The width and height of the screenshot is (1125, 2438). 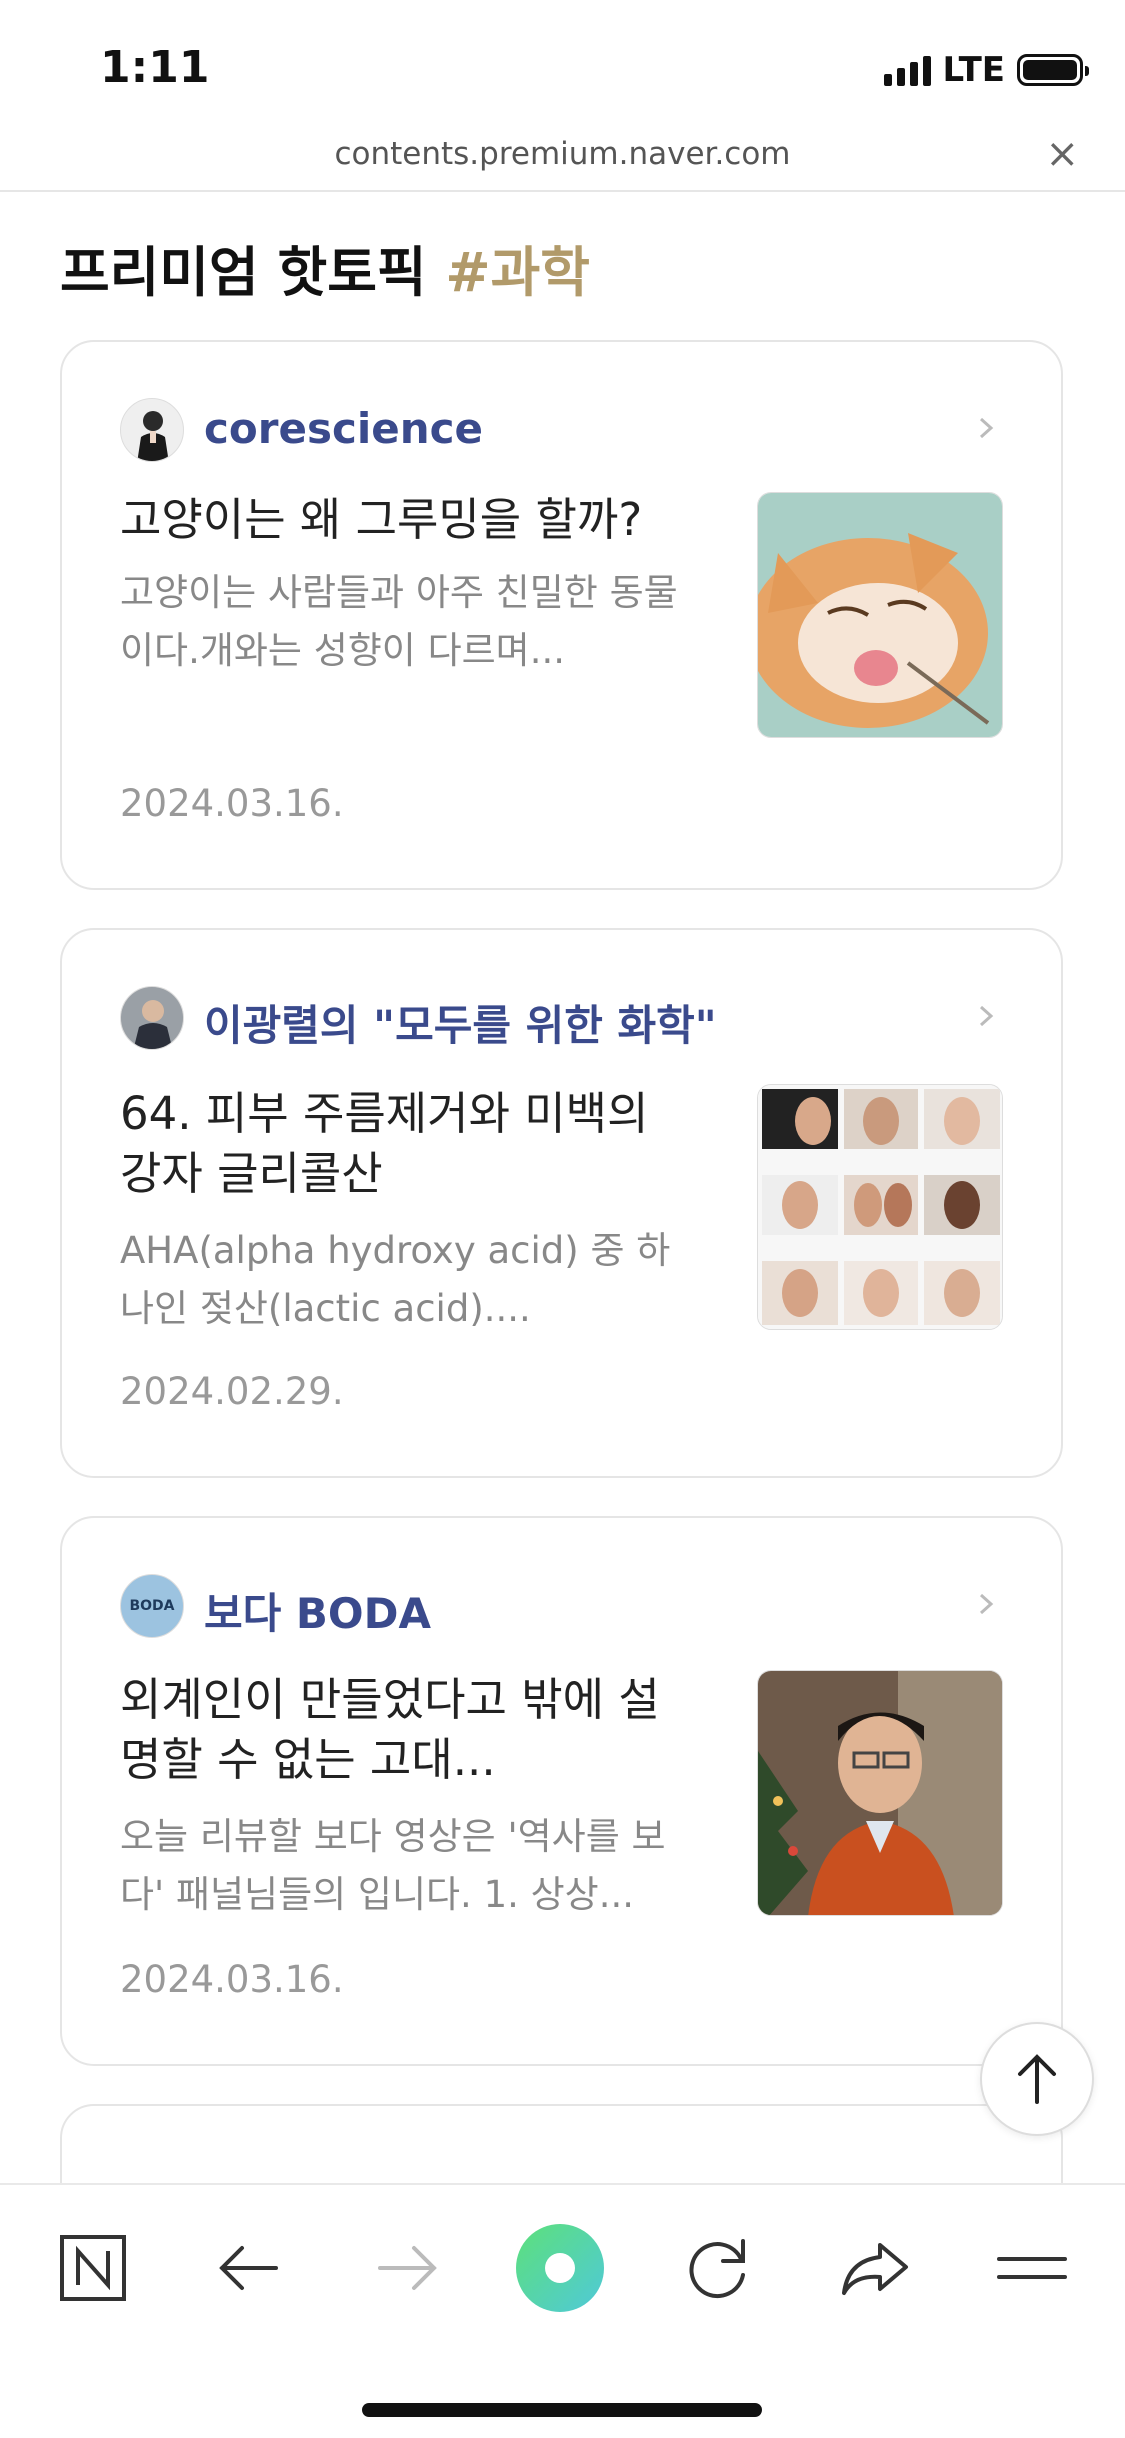 I want to click on forward-arrow-icon, so click(x=407, y=2268).